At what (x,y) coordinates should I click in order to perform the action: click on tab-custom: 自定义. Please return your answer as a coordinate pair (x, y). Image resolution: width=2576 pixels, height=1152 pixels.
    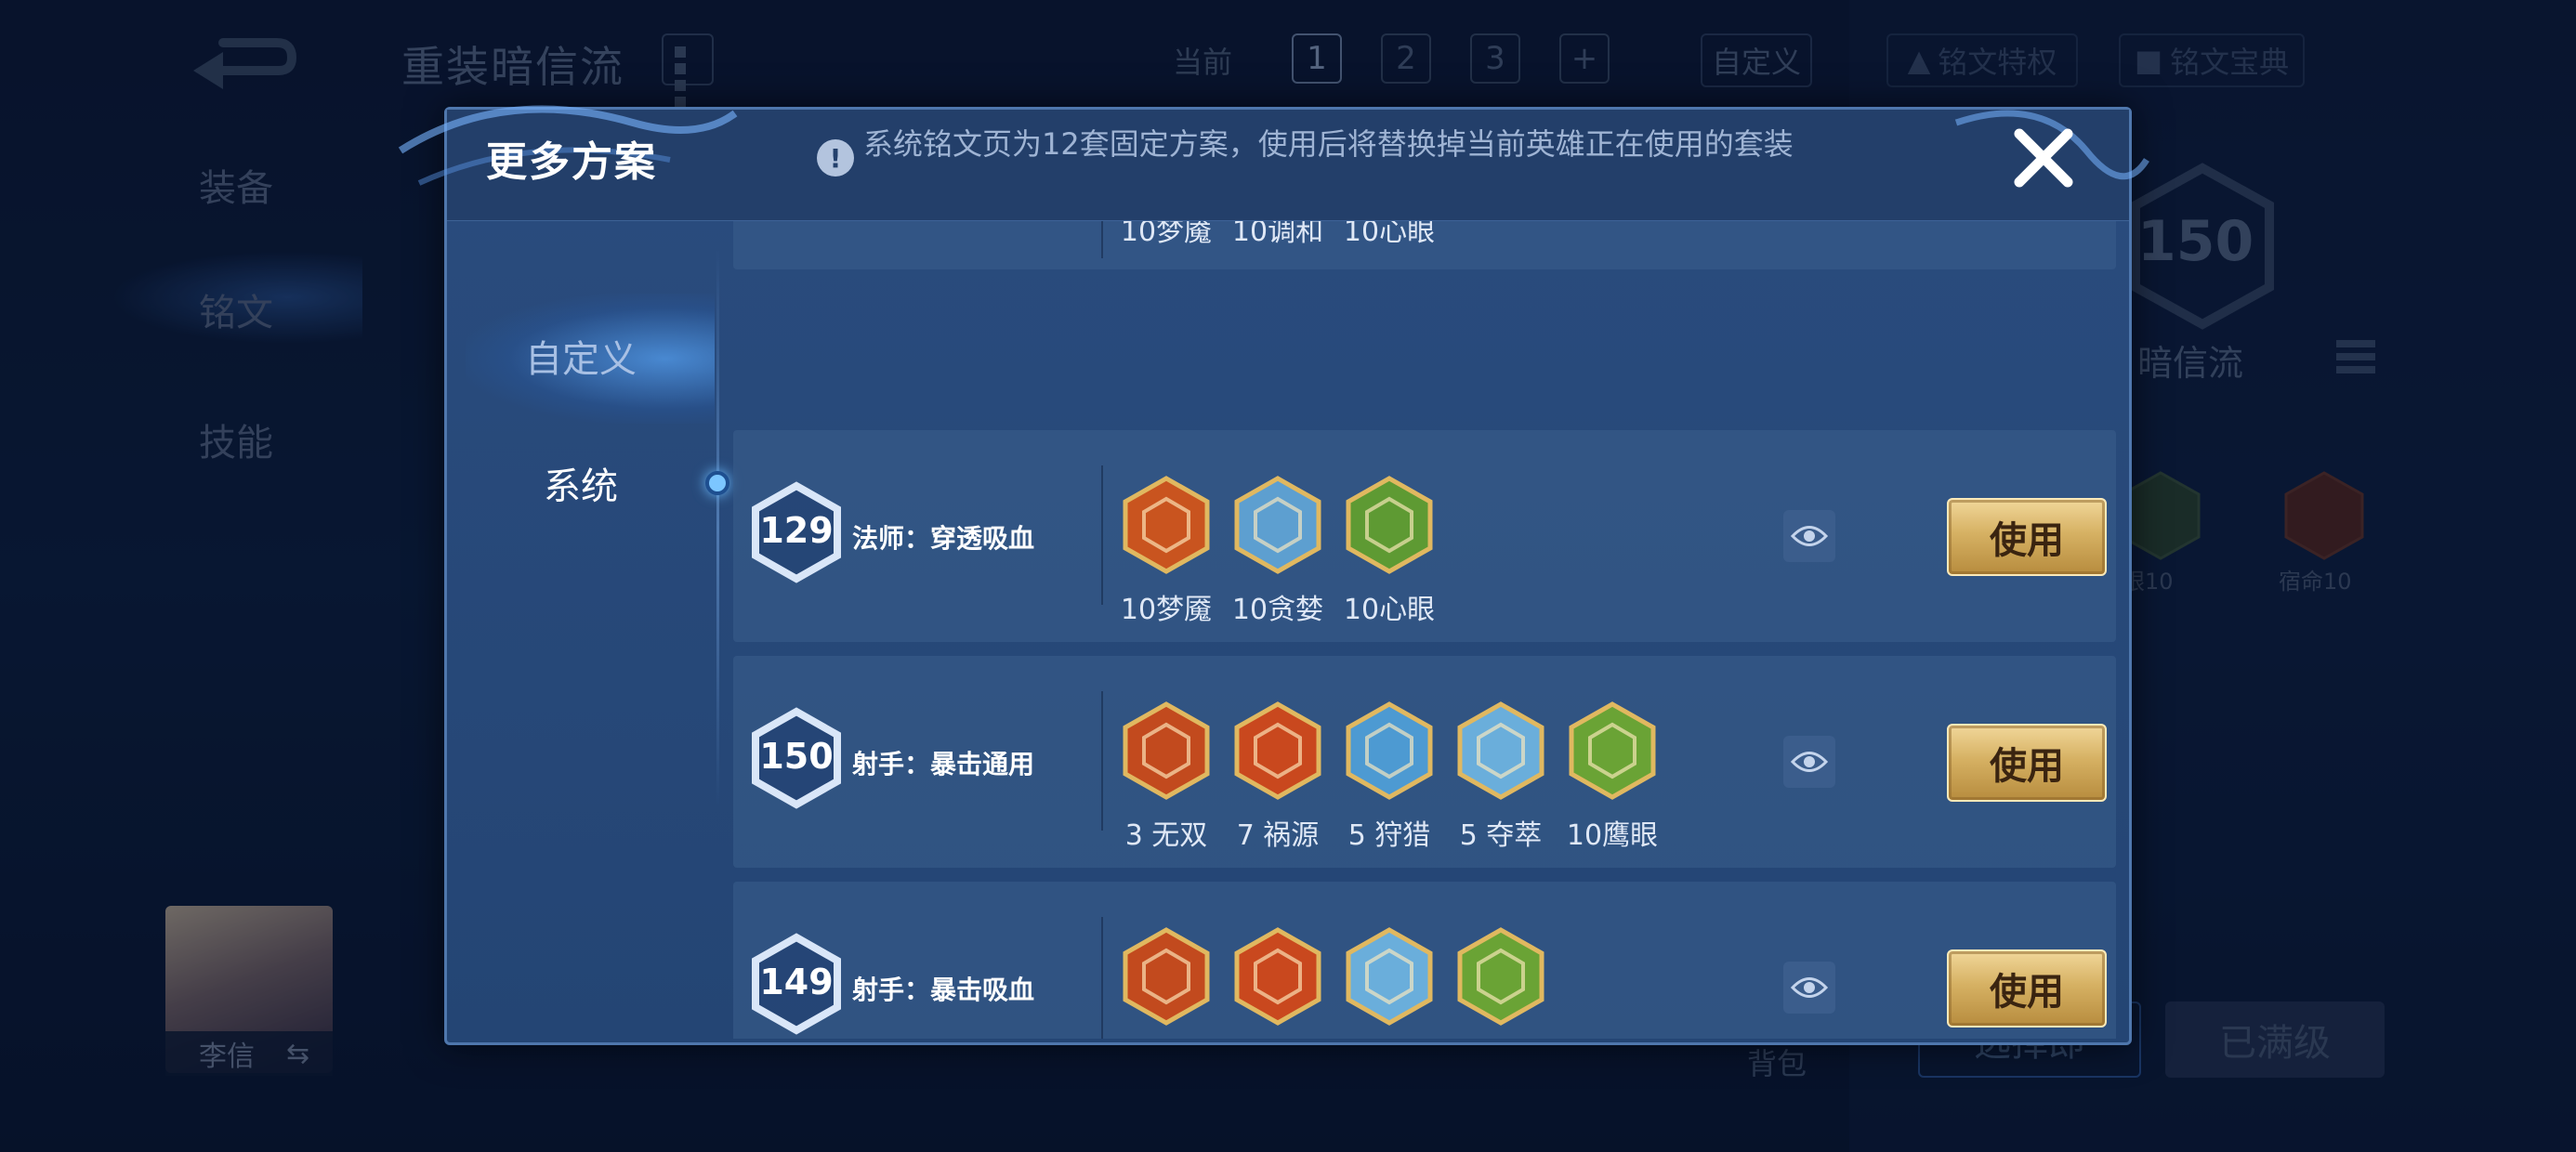
    Looking at the image, I should click on (581, 355).